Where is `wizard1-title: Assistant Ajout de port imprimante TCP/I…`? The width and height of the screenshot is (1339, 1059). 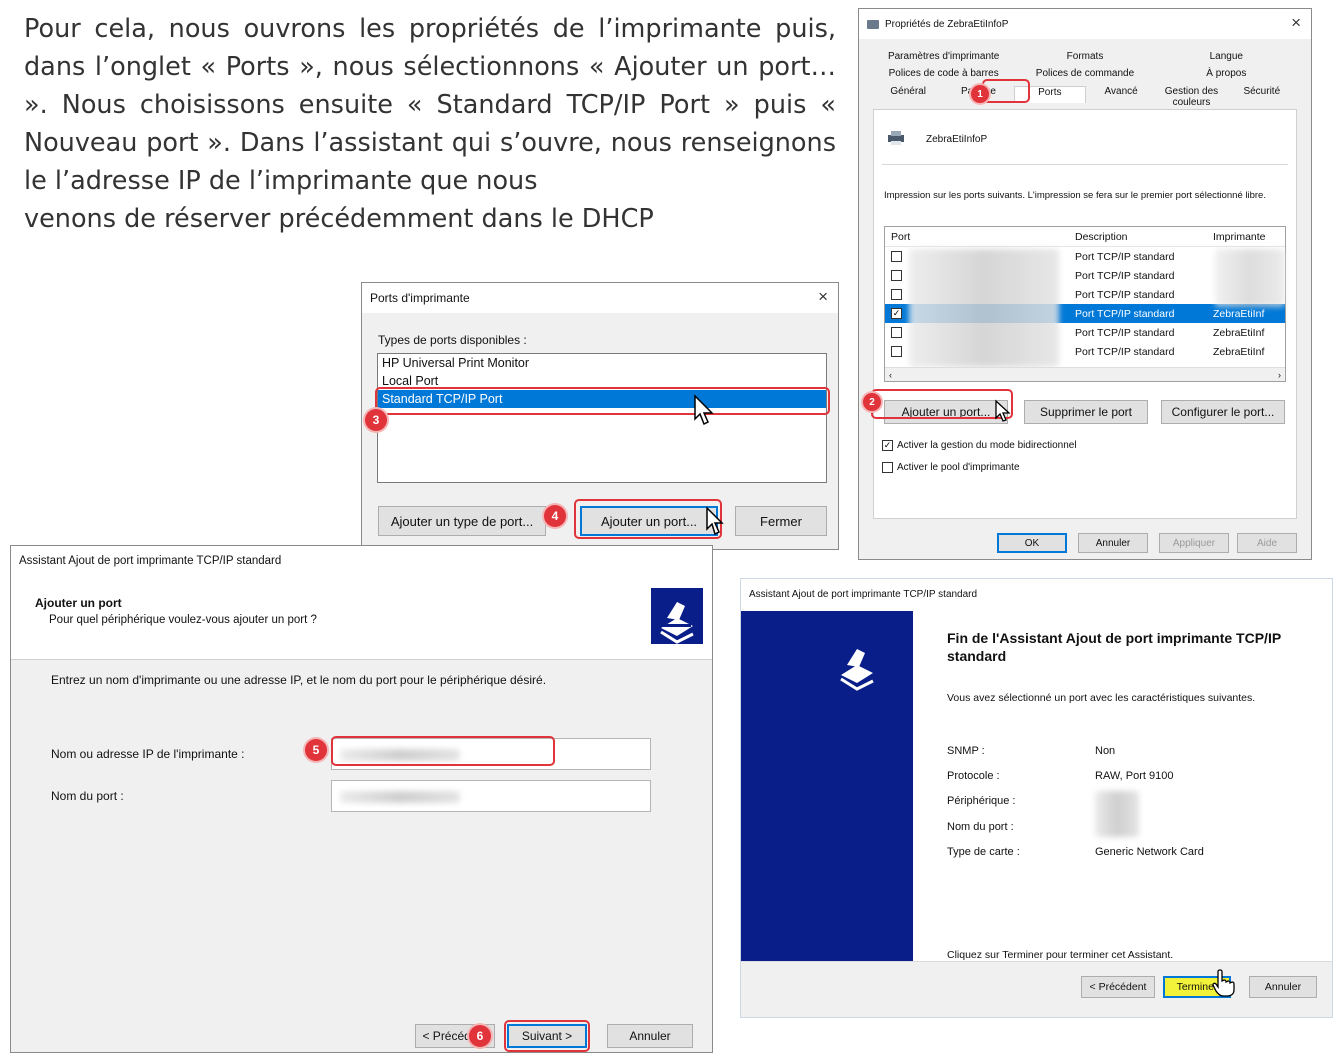
wizard1-title: Assistant Ajout de port imprimante TCP/I… is located at coordinates (150, 561).